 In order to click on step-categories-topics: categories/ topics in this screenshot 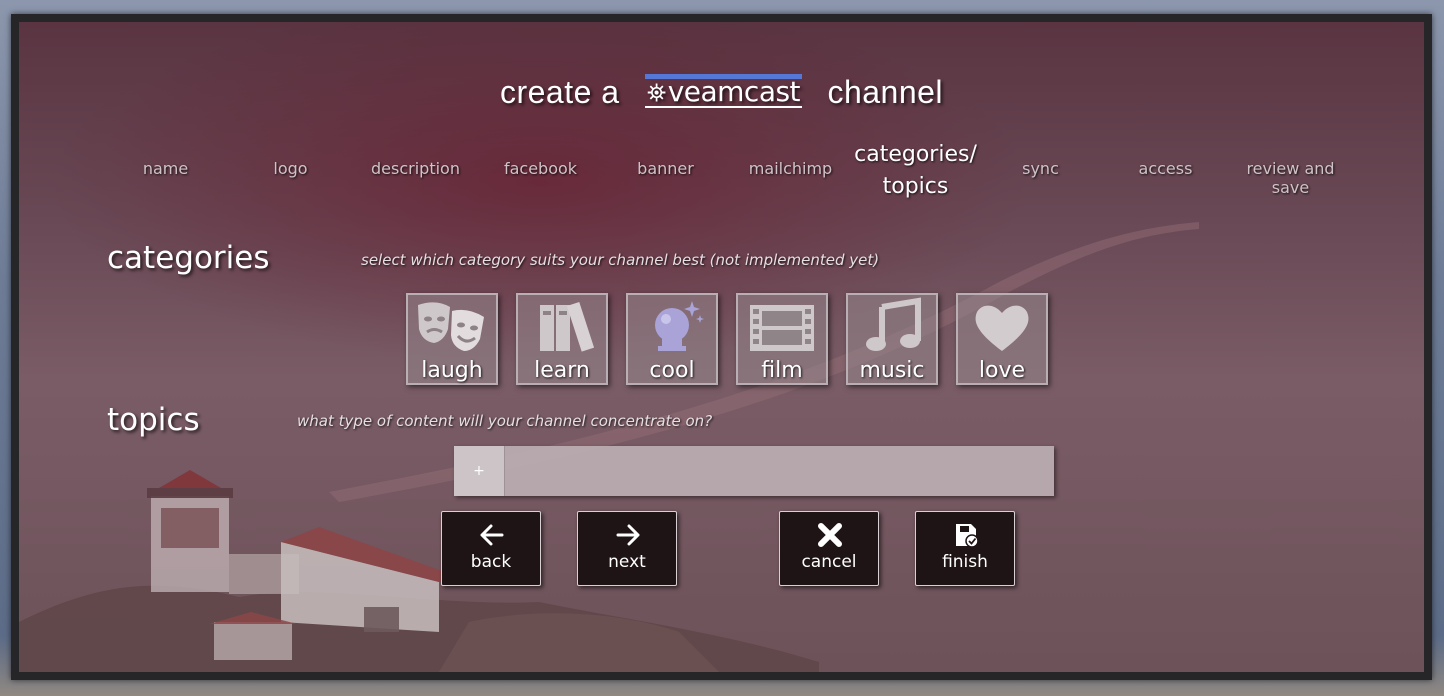, I will do `click(915, 171)`.